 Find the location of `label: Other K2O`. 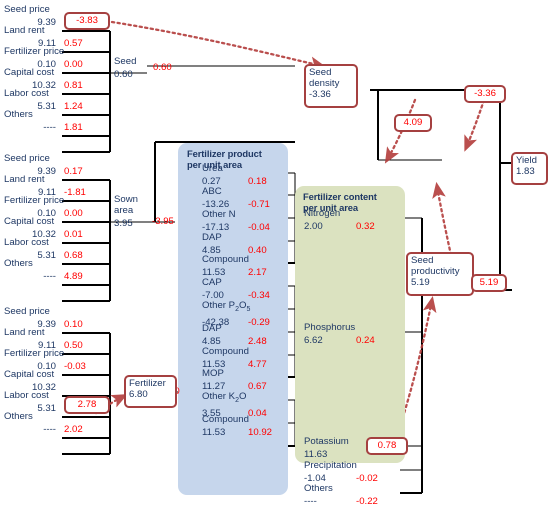

label: Other K2O is located at coordinates (224, 397).